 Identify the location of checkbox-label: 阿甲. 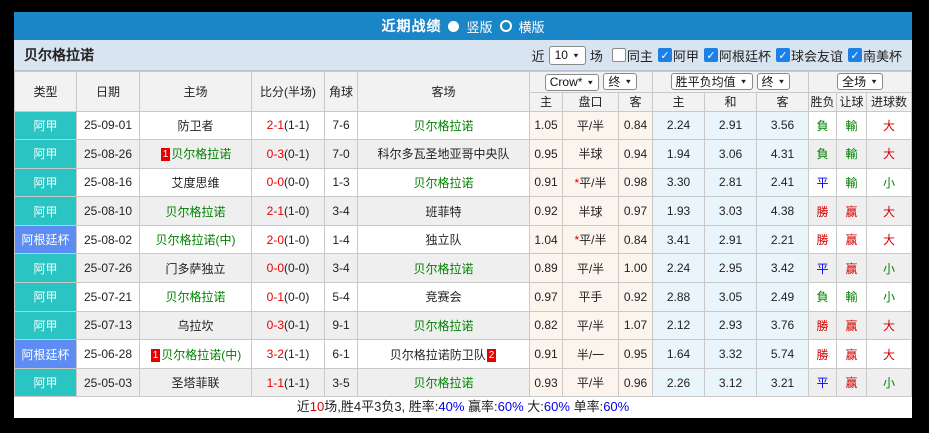
(686, 55).